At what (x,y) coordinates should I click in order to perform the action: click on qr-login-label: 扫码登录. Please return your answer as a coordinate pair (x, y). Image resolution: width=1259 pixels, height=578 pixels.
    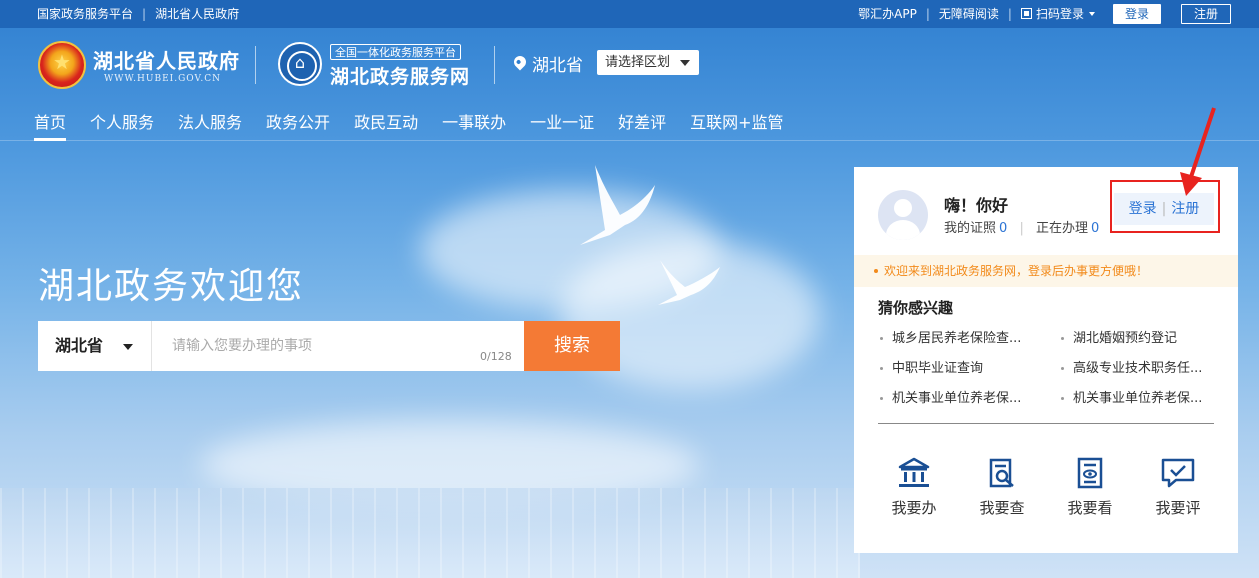
    Looking at the image, I should click on (1059, 14).